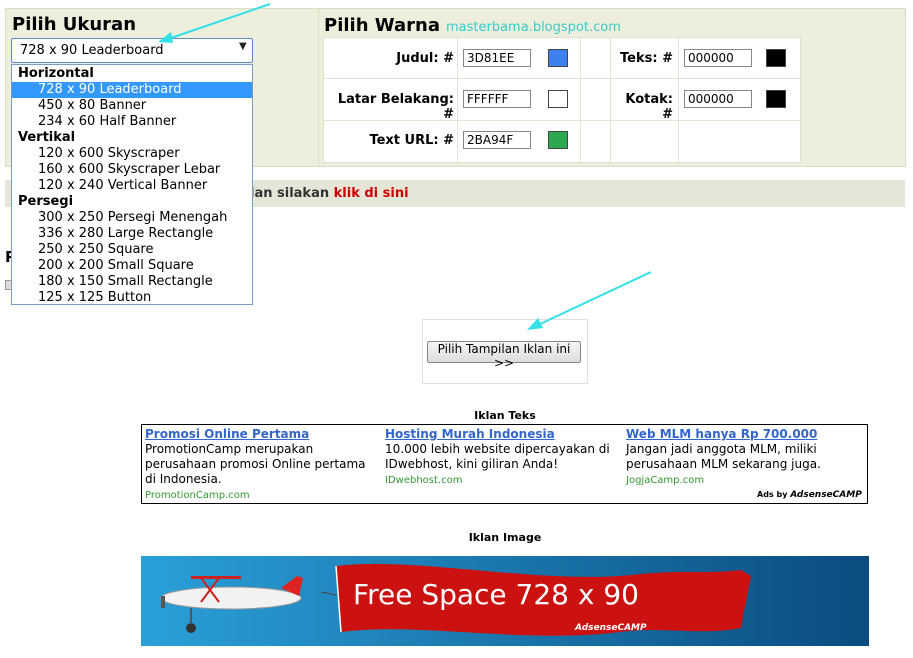 This screenshot has height=658, width=913. I want to click on option-200x200: 200 x 200 Small Square, so click(132, 266).